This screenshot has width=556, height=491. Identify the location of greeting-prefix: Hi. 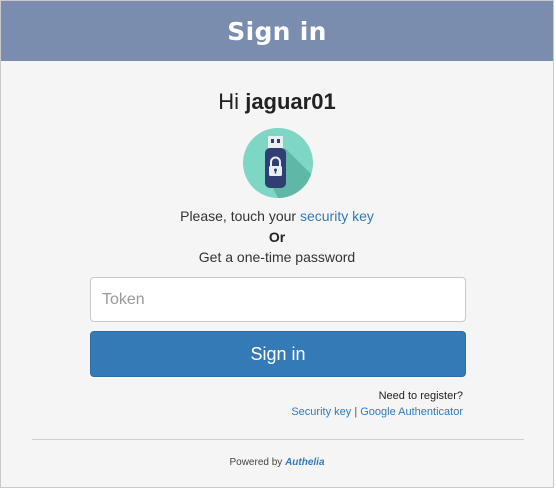
(229, 101).